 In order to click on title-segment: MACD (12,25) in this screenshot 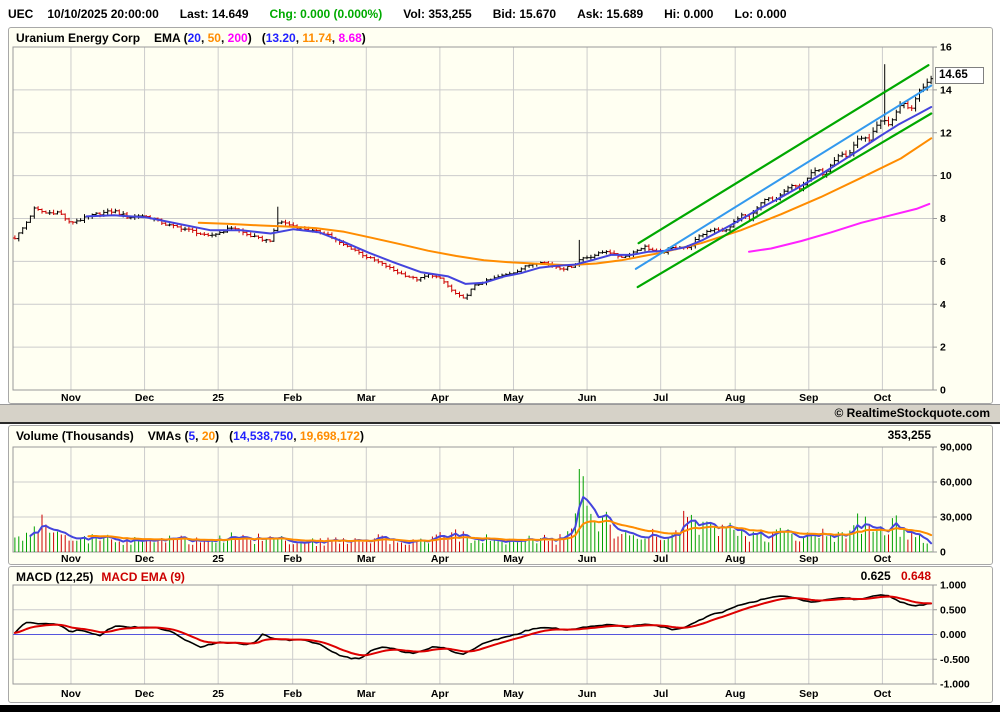, I will do `click(55, 577)`.